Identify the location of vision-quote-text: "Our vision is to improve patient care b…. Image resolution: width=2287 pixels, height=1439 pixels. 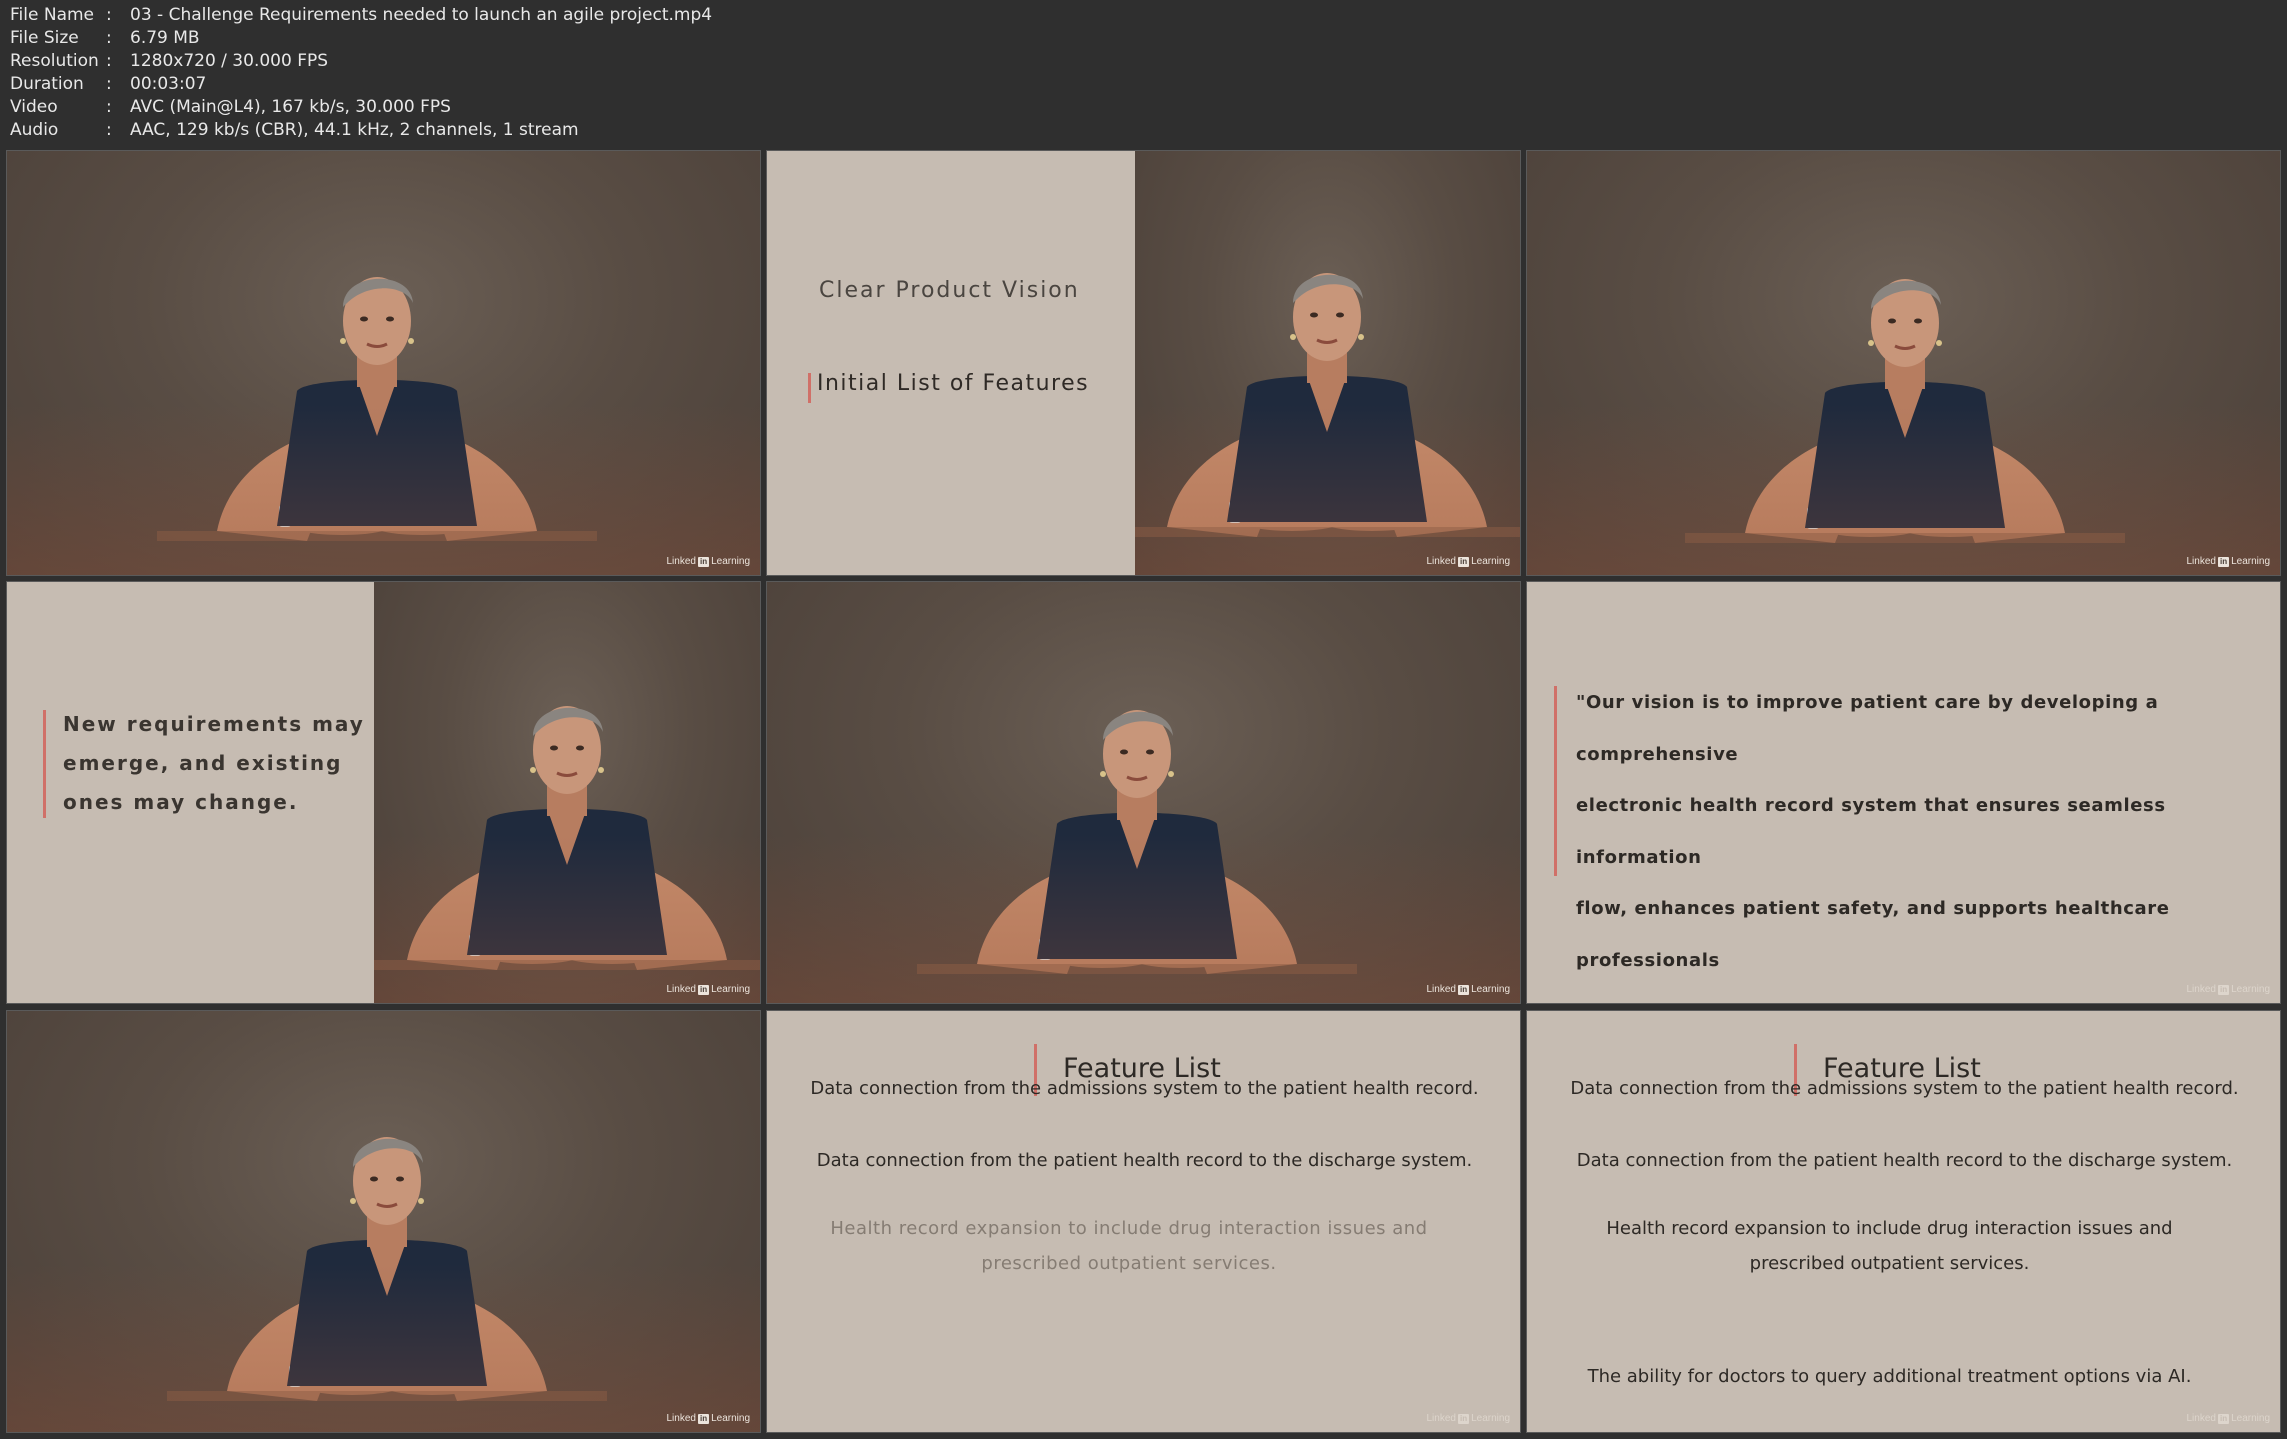
(1928, 840).